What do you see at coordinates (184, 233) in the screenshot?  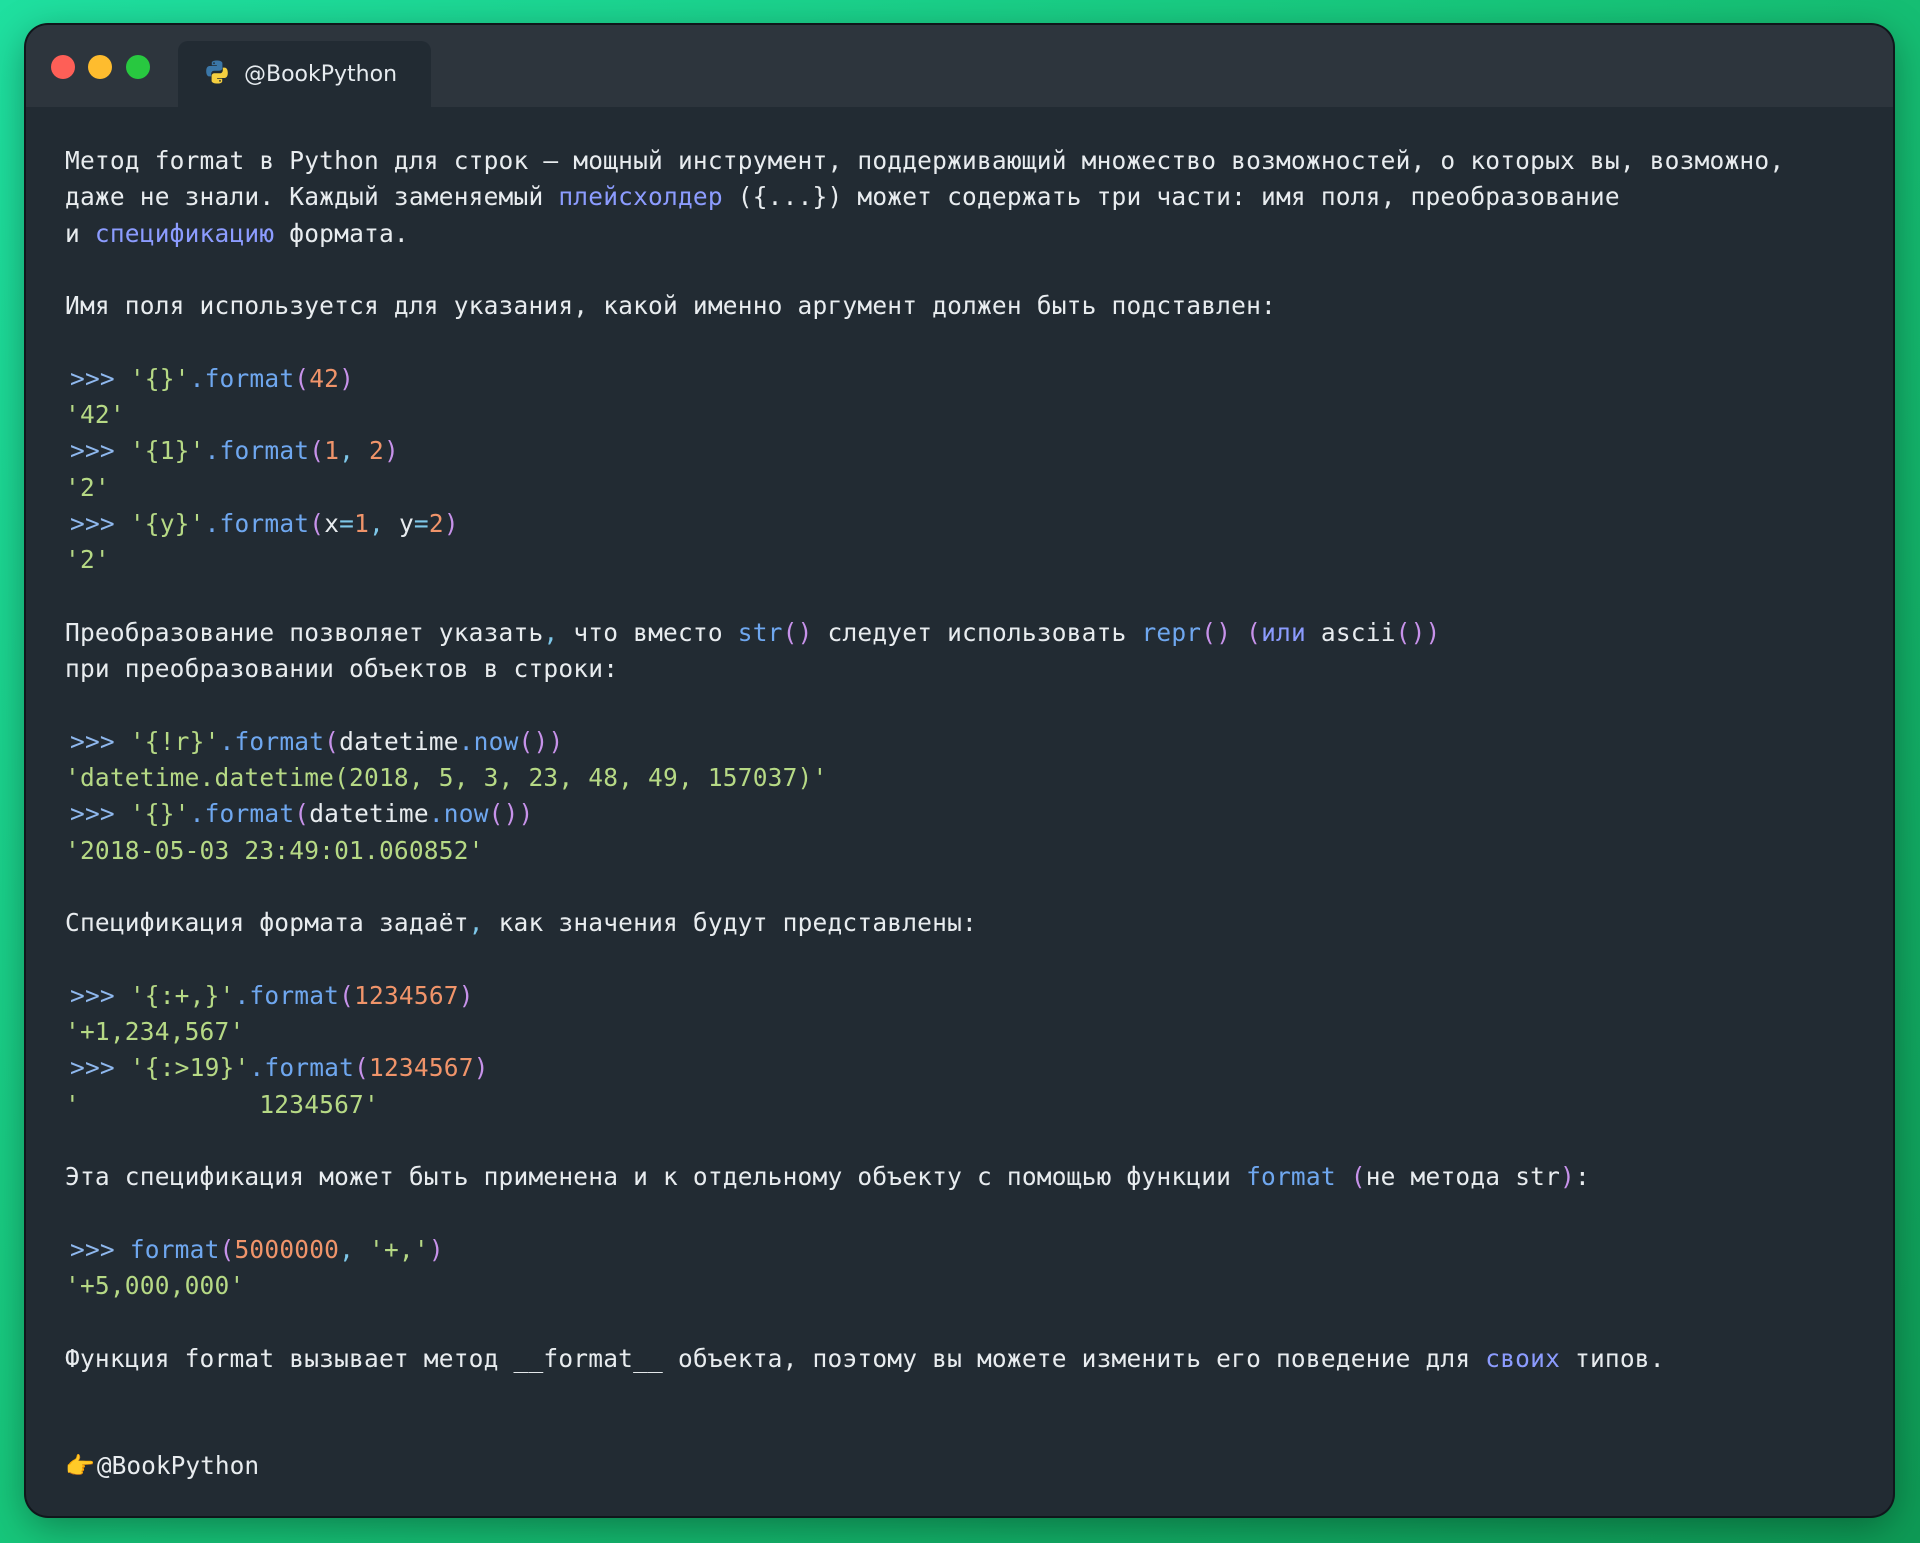 I see `specification-link: спецификацию` at bounding box center [184, 233].